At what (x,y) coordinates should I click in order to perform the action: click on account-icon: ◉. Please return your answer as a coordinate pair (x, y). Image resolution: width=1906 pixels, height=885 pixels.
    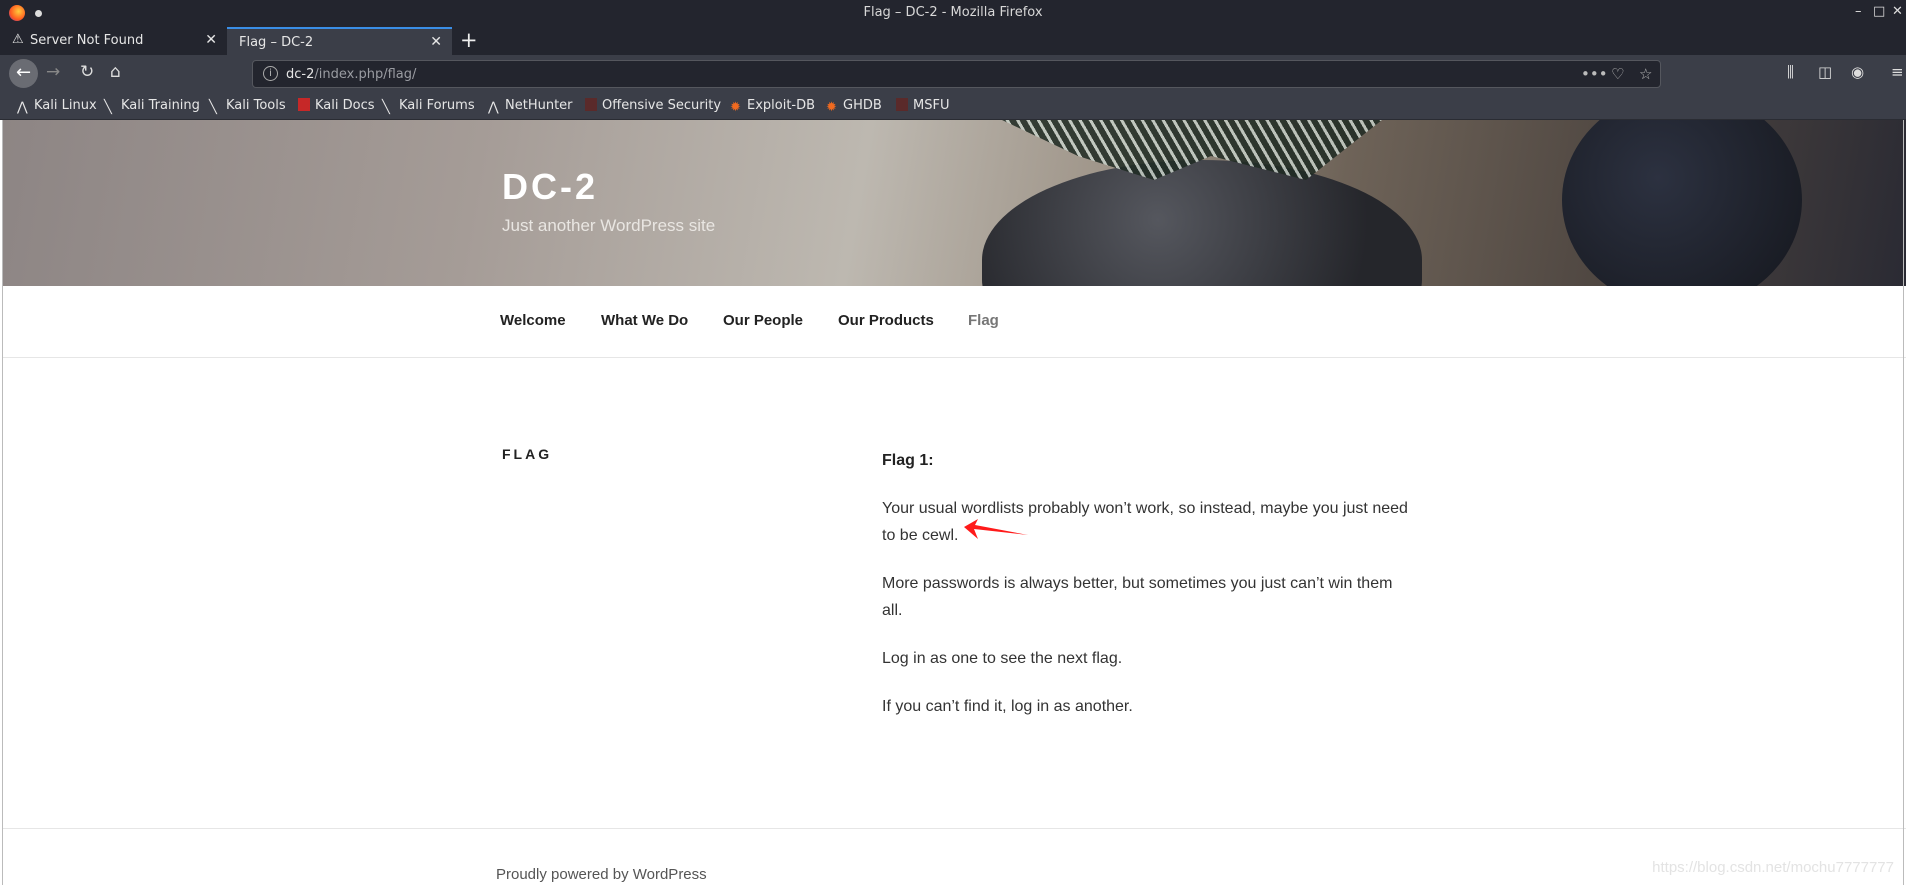
    Looking at the image, I should click on (1857, 72).